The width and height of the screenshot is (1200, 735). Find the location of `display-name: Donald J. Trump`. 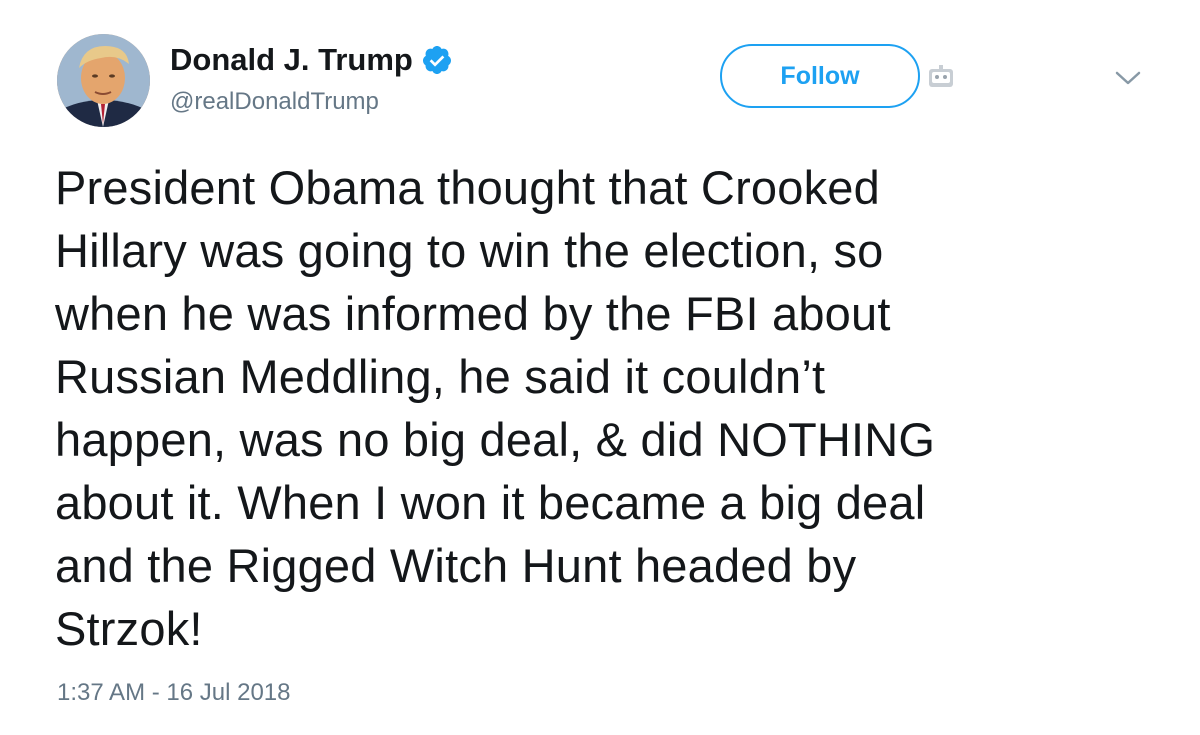

display-name: Donald J. Trump is located at coordinates (291, 60).